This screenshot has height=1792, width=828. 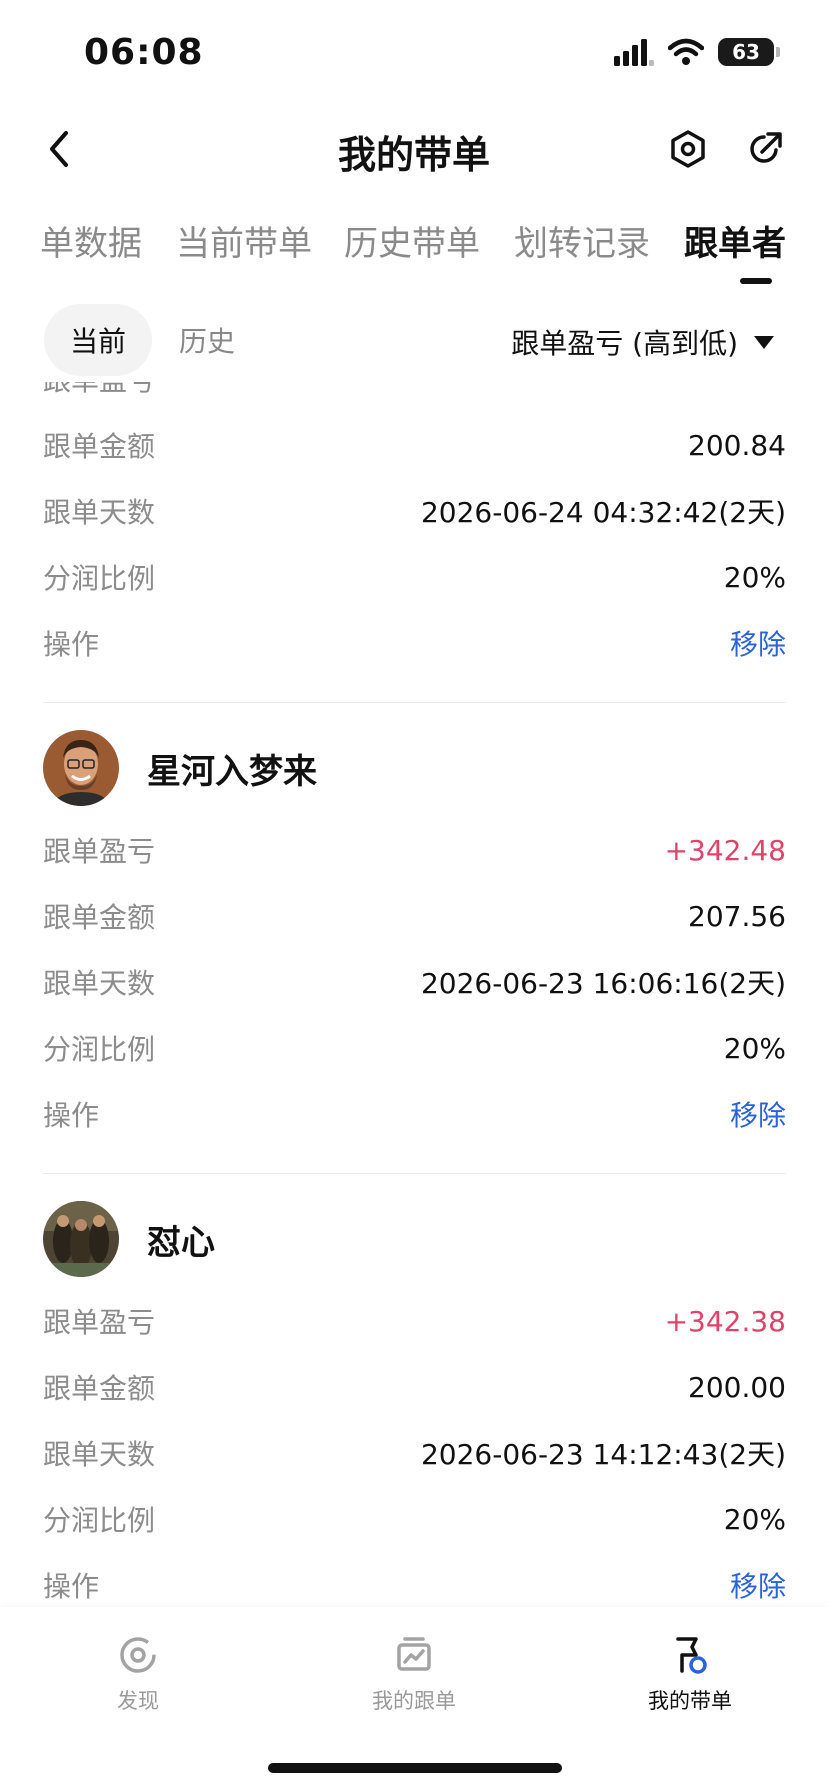 What do you see at coordinates (737, 916) in the screenshot?
I see `row-value: 207.56` at bounding box center [737, 916].